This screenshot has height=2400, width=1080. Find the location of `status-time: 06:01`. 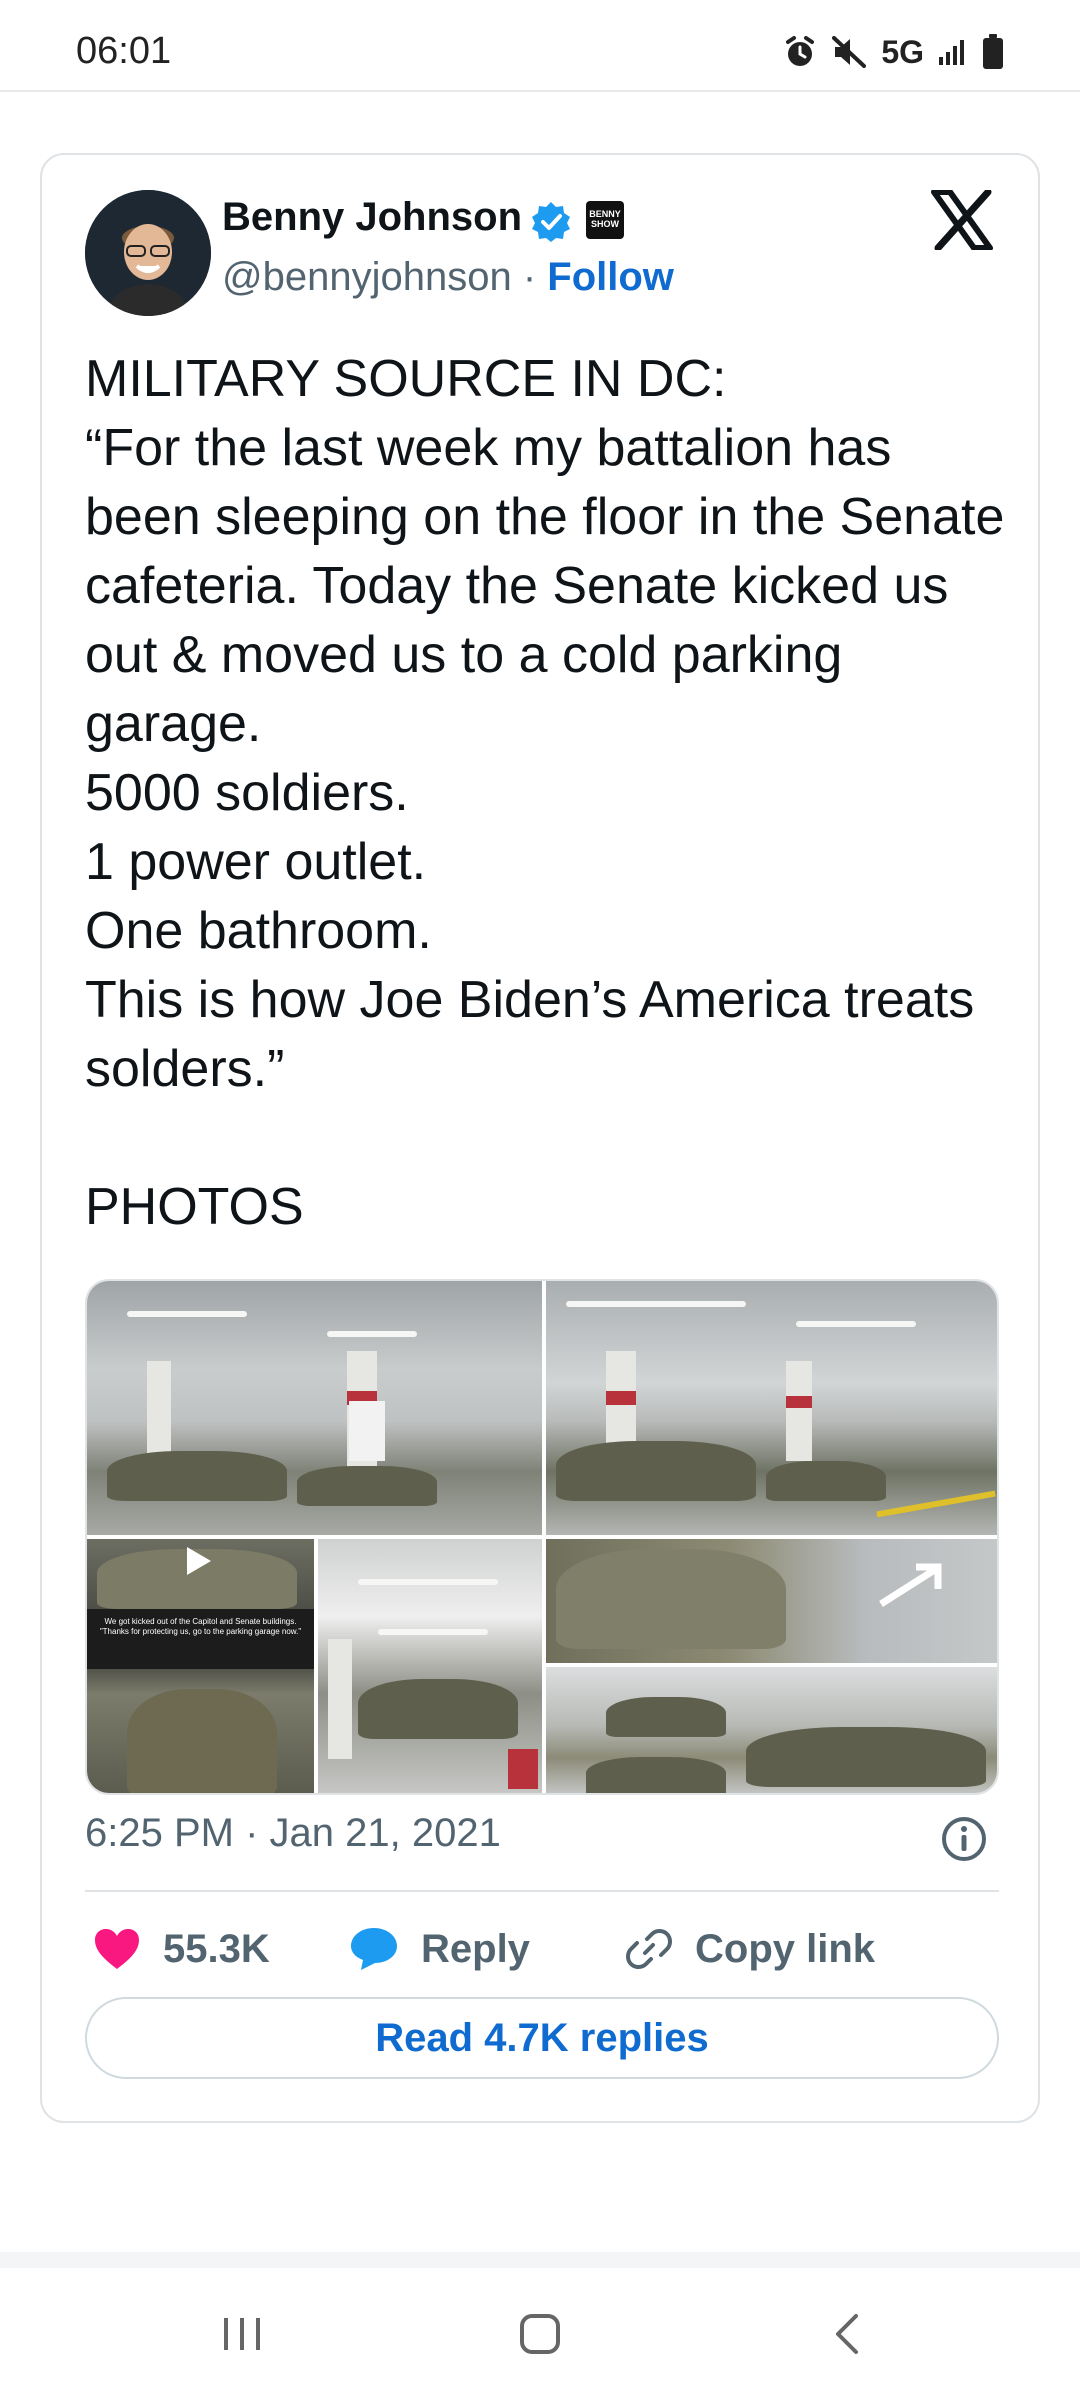

status-time: 06:01 is located at coordinates (124, 51).